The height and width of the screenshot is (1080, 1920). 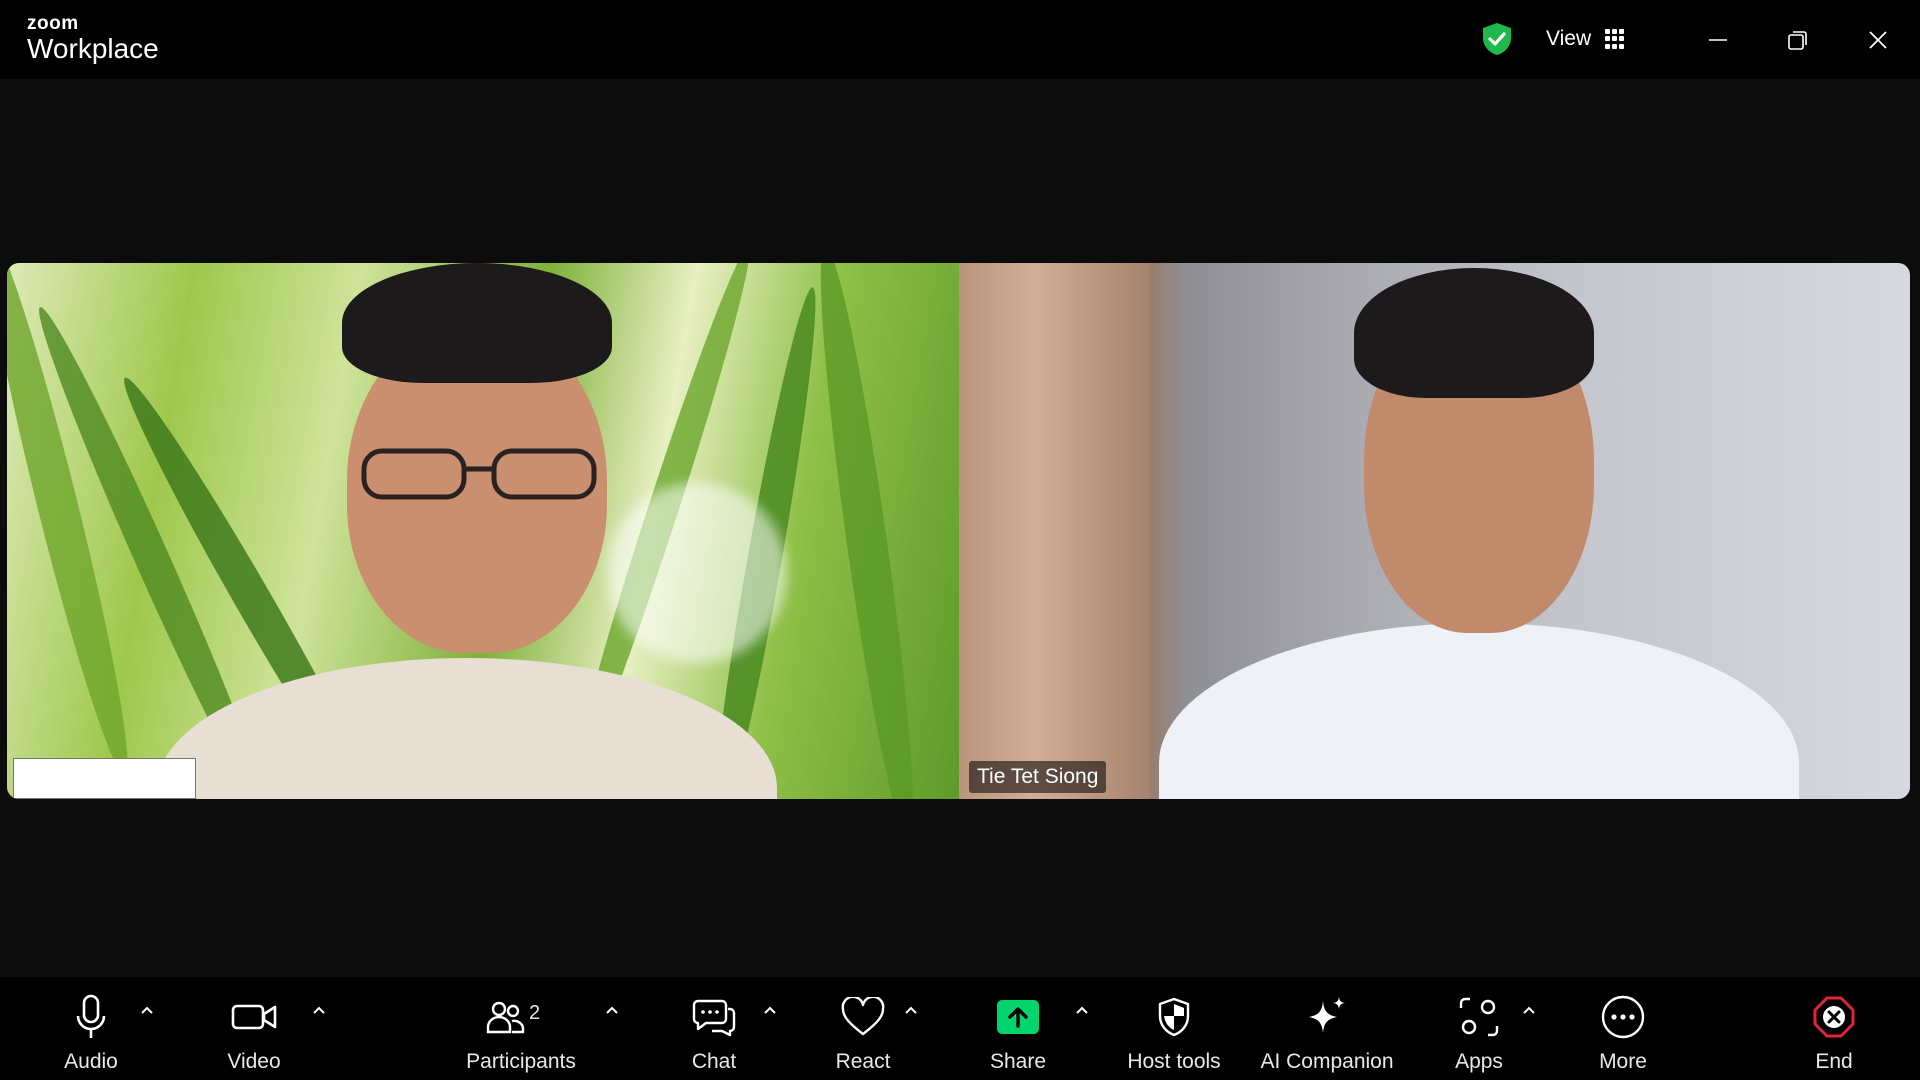 What do you see at coordinates (91, 1061) in the screenshot?
I see `audio-label: Audio` at bounding box center [91, 1061].